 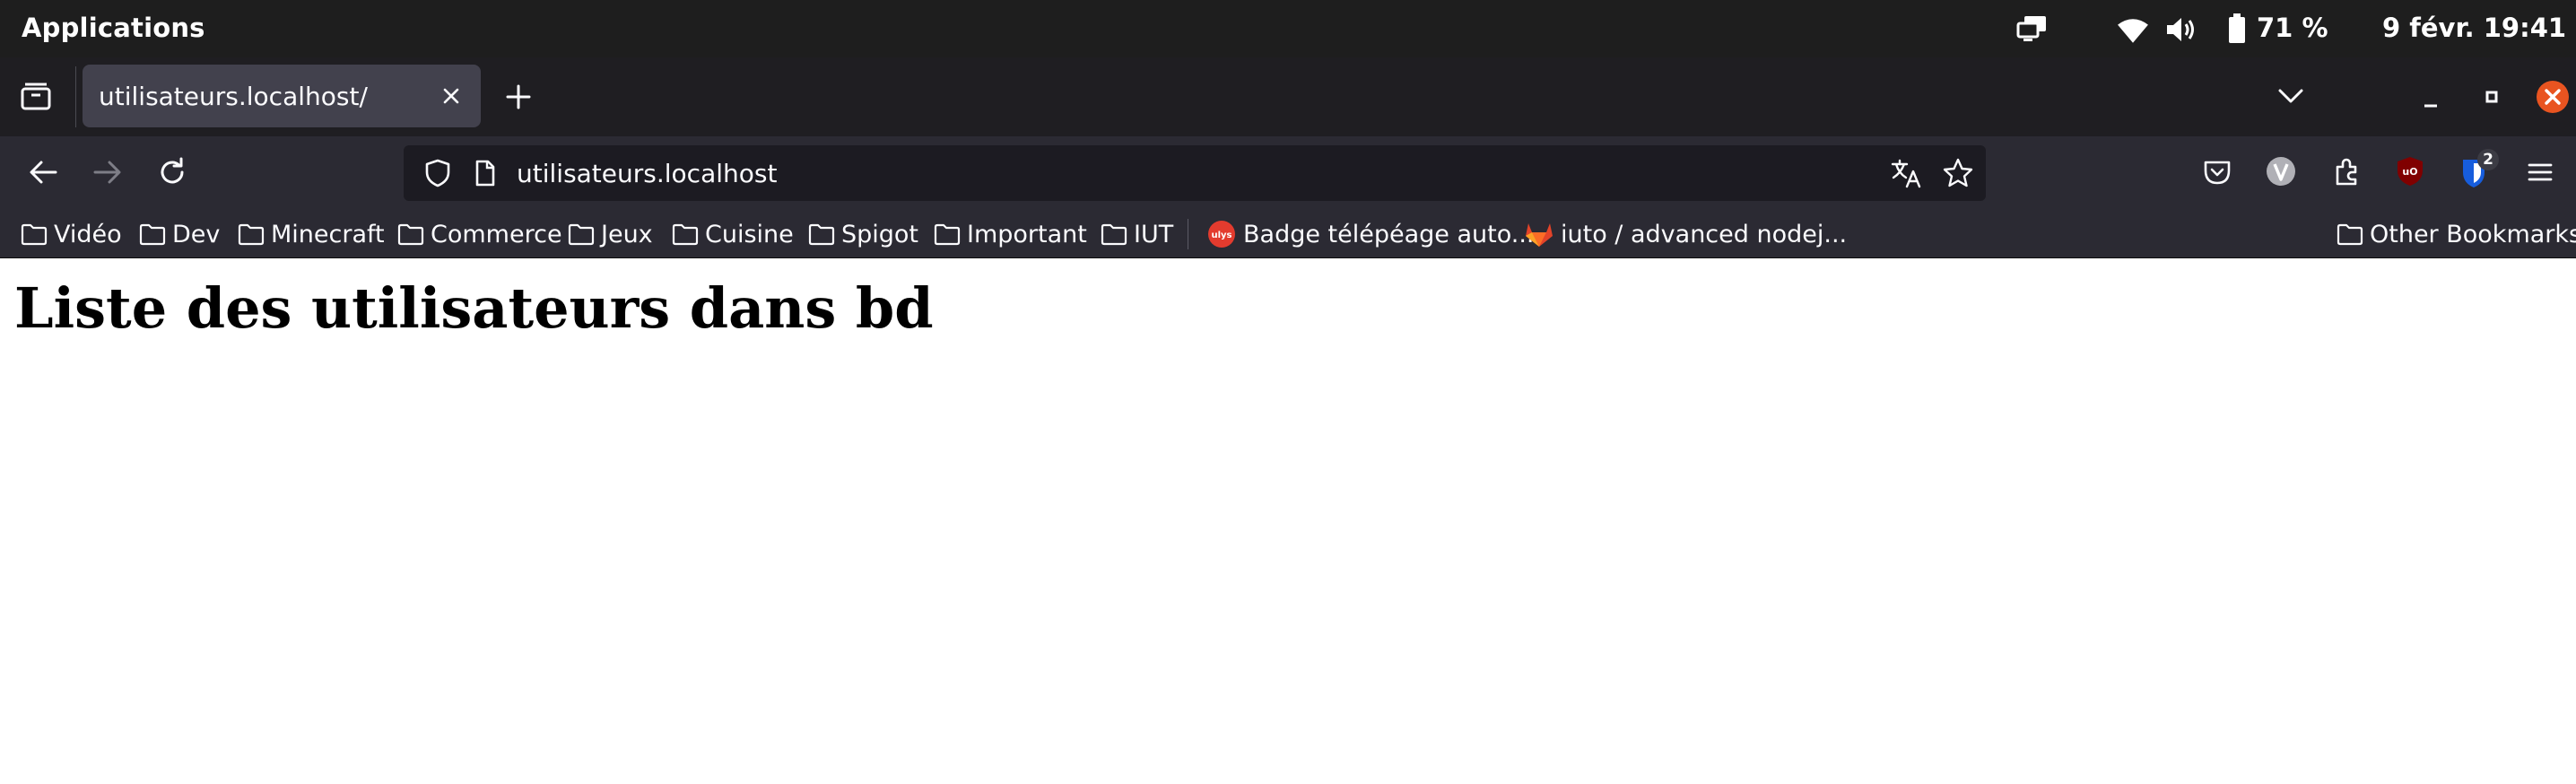 What do you see at coordinates (2281, 171) in the screenshot?
I see `account-avatar-icon` at bounding box center [2281, 171].